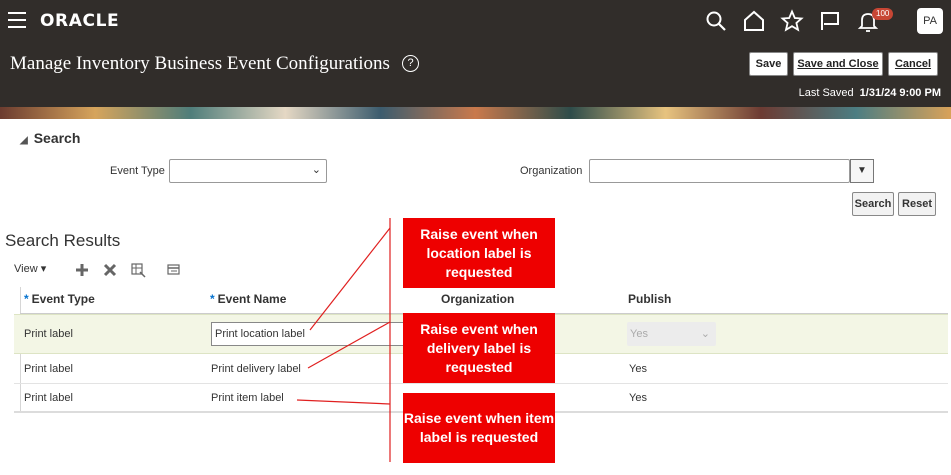 The height and width of the screenshot is (475, 951). Describe the element at coordinates (410, 63) in the screenshot. I see `help-icon: ?` at that location.